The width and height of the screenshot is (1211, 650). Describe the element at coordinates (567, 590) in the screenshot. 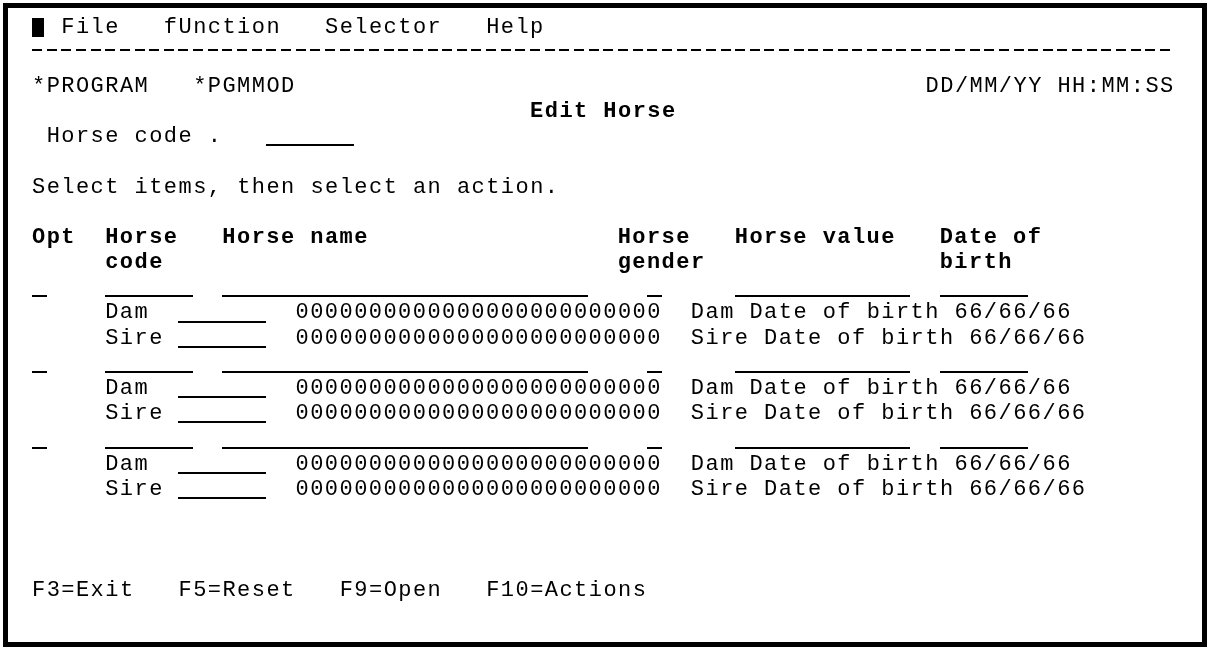

I see `function-key-label: F10=Actions` at that location.